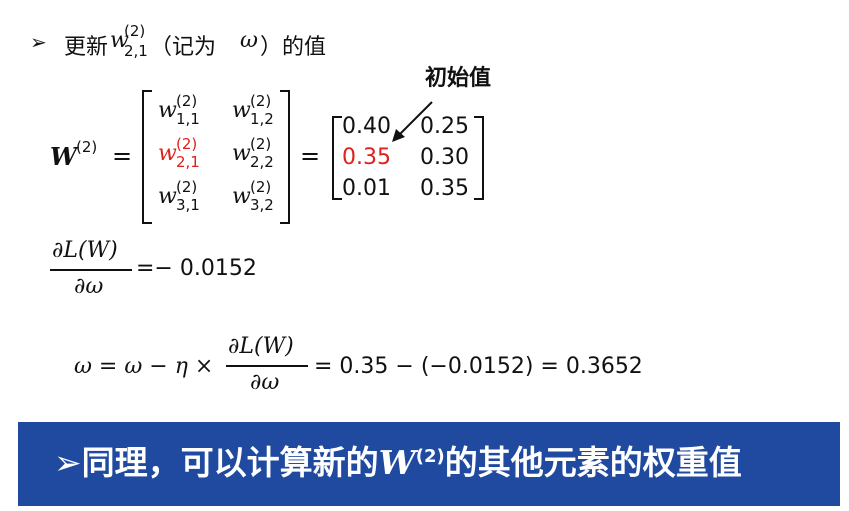  Describe the element at coordinates (458, 78) in the screenshot. I see `initial-value-label: 初始值` at that location.